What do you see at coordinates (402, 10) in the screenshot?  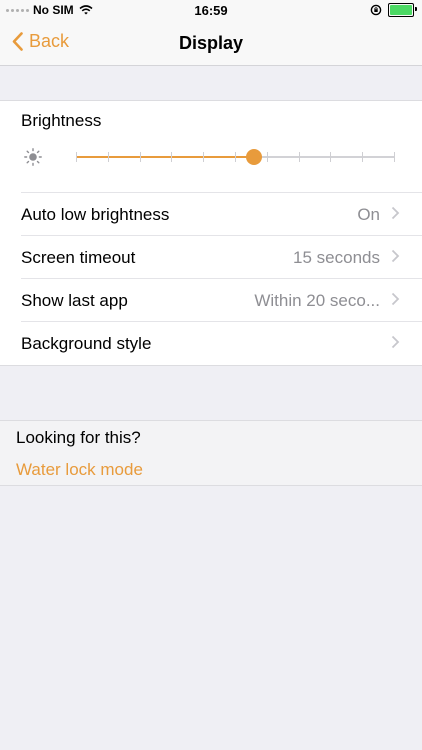 I see `battery-charging-icon` at bounding box center [402, 10].